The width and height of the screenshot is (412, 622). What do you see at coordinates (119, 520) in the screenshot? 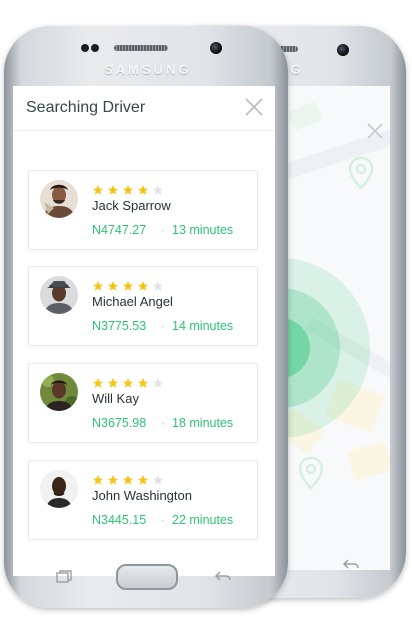
I see `fare-amount: N3445.15` at bounding box center [119, 520].